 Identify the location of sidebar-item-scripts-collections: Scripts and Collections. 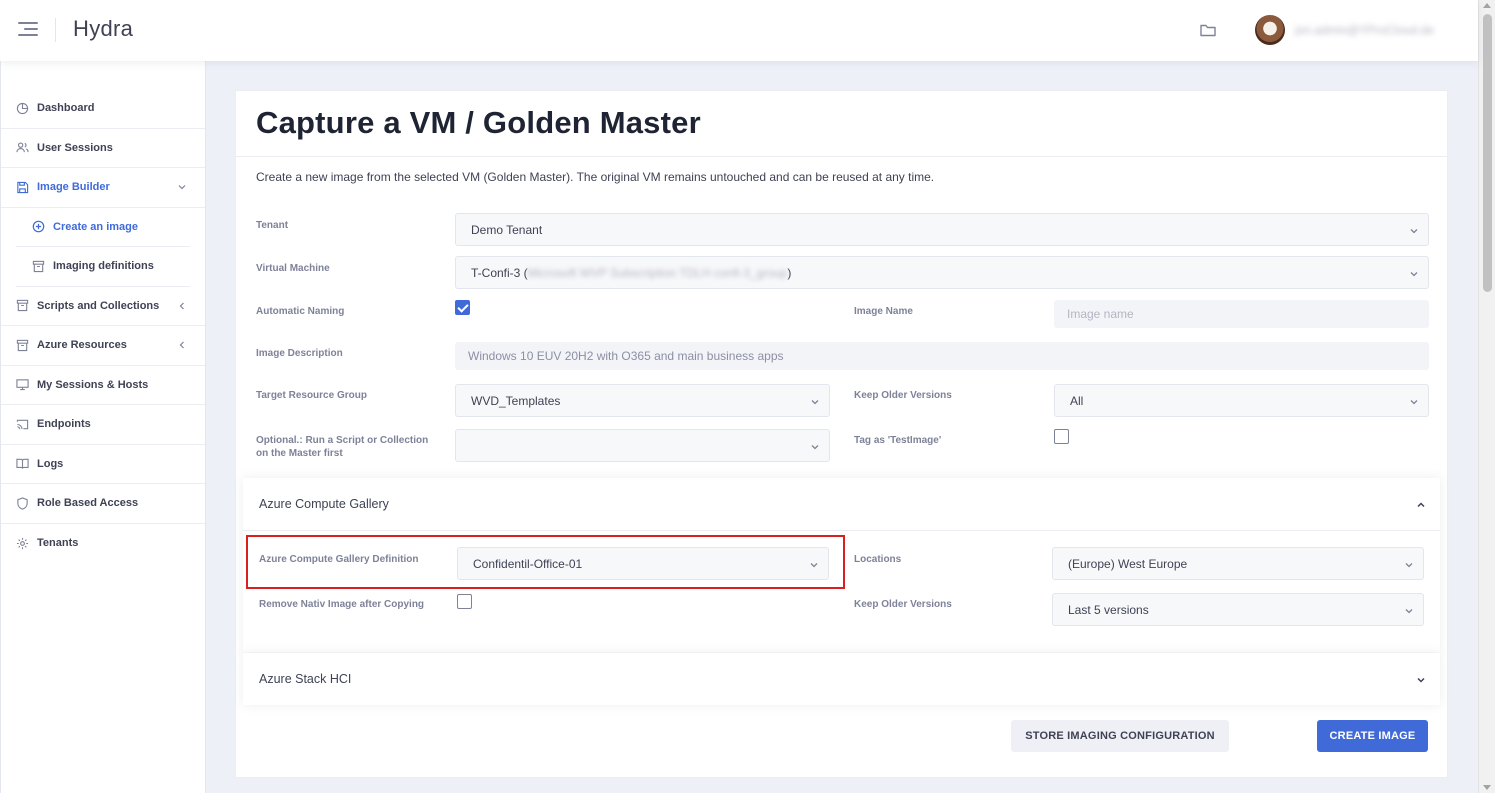
(103, 306).